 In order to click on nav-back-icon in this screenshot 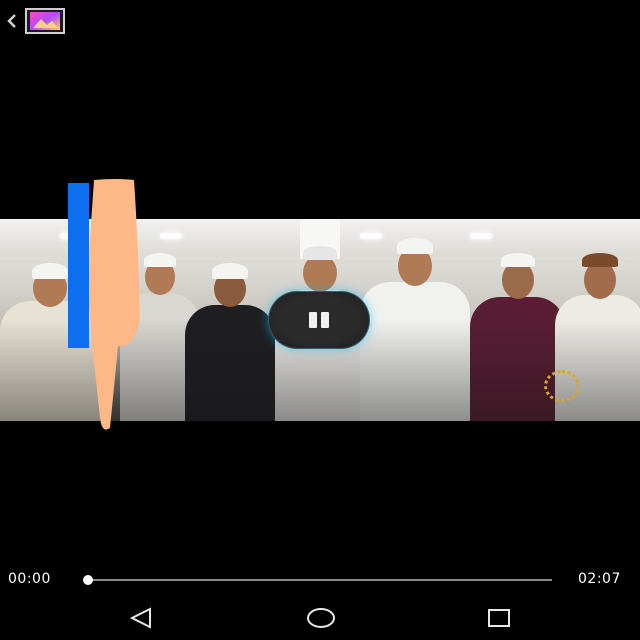, I will do `click(141, 618)`.